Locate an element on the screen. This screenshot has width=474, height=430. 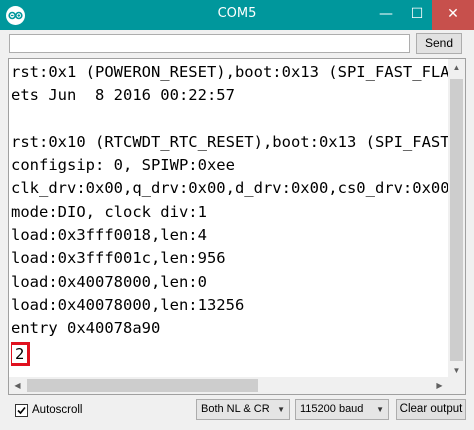
autoscroll-checkbox is located at coordinates (21, 410).